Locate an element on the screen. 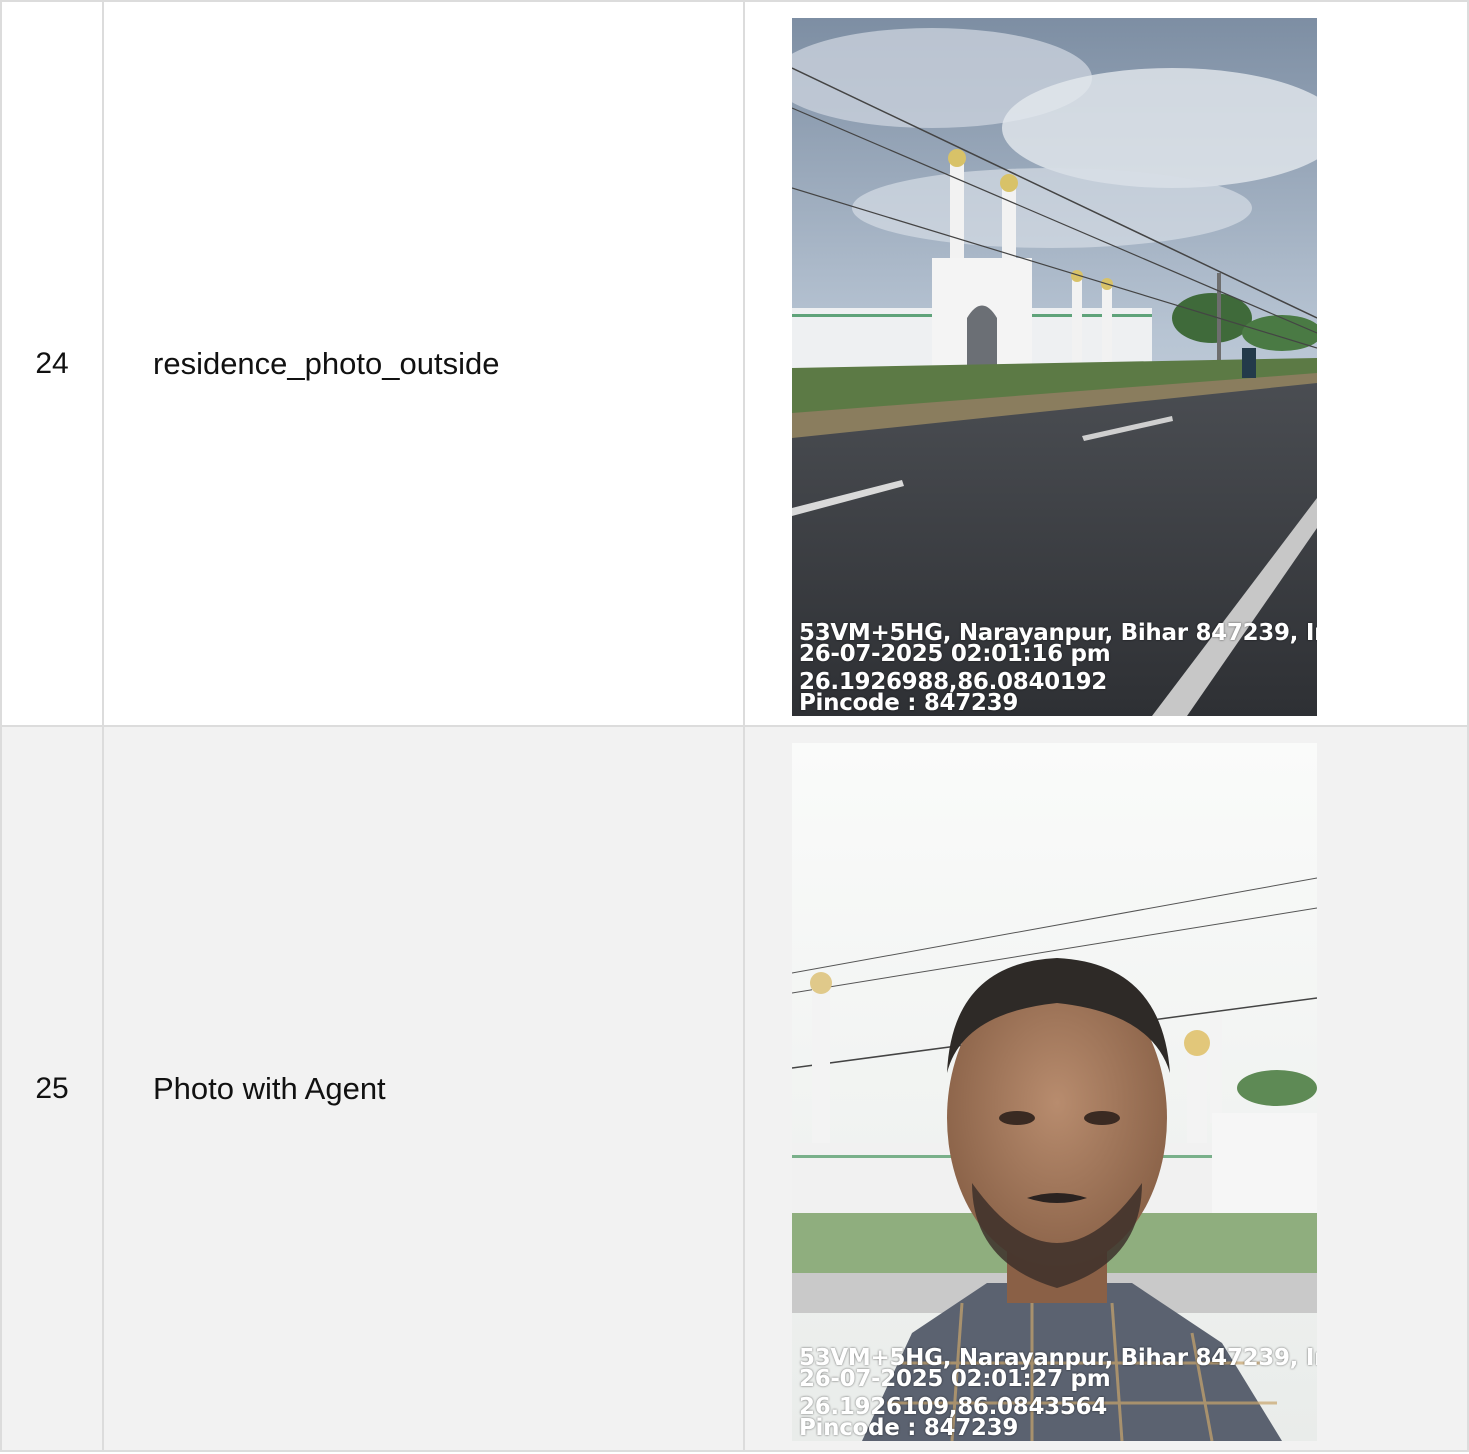 Image resolution: width=1469 pixels, height=1454 pixels. geotag-datetime: 26-07-2025 02:01:16 pm is located at coordinates (955, 654).